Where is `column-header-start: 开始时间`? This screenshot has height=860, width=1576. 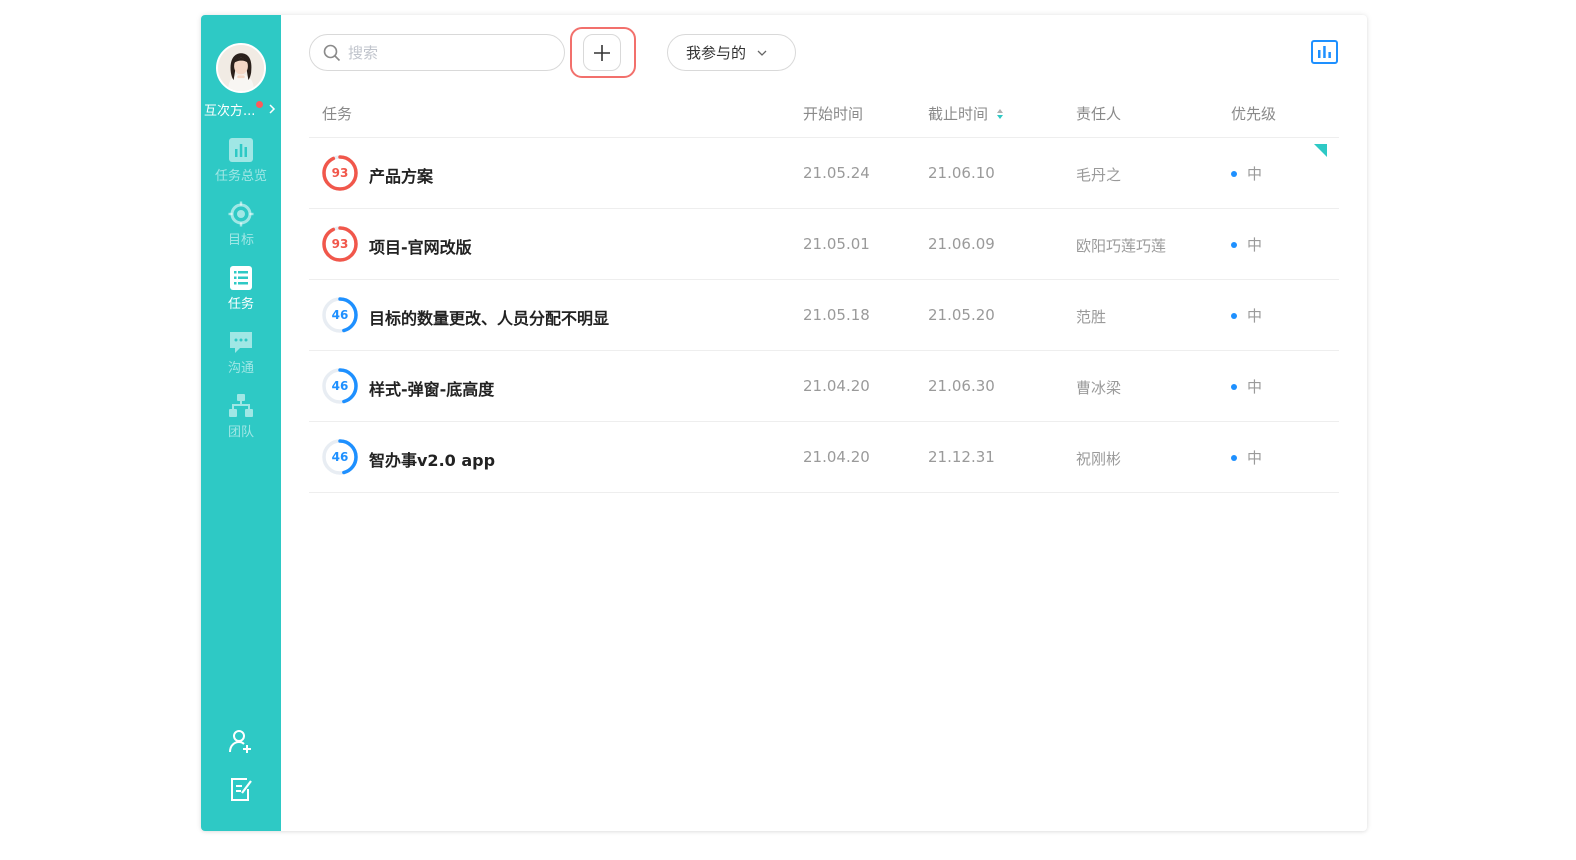 column-header-start: 开始时间 is located at coordinates (833, 114).